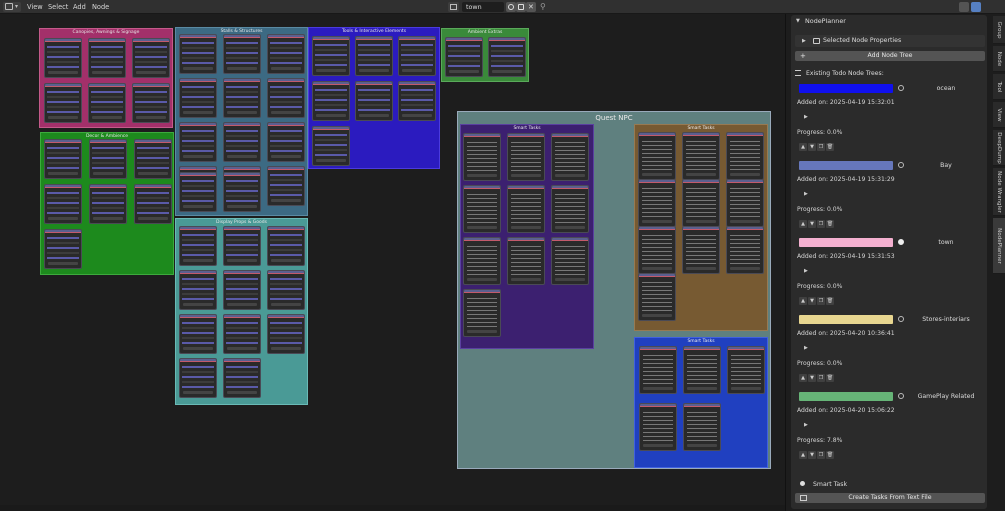 Image resolution: width=1005 pixels, height=511 pixels. I want to click on tree-name: ocean, so click(946, 88).